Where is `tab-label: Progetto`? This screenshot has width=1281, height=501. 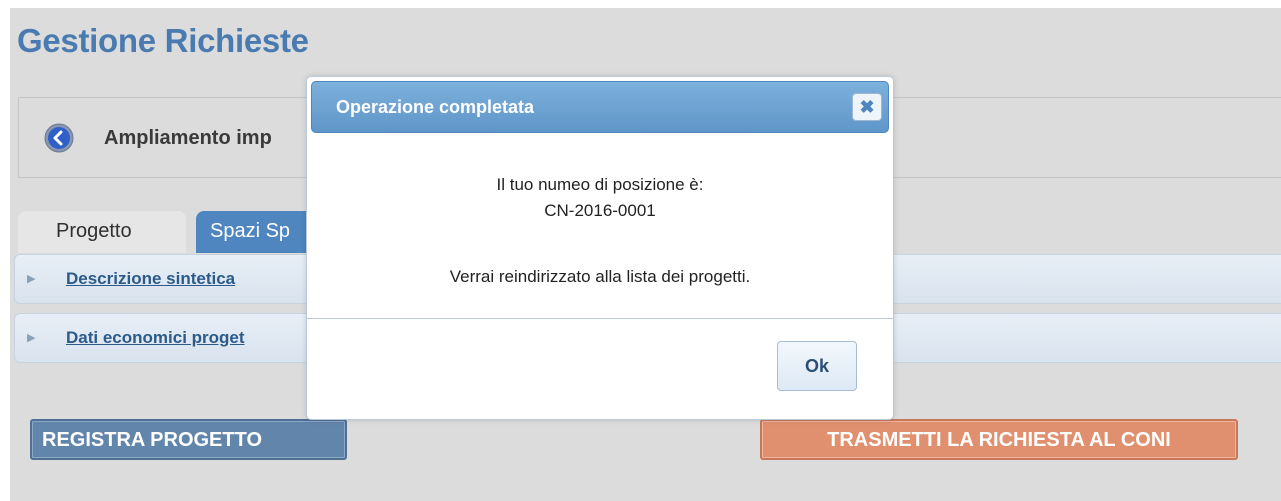
tab-label: Progetto is located at coordinates (94, 231).